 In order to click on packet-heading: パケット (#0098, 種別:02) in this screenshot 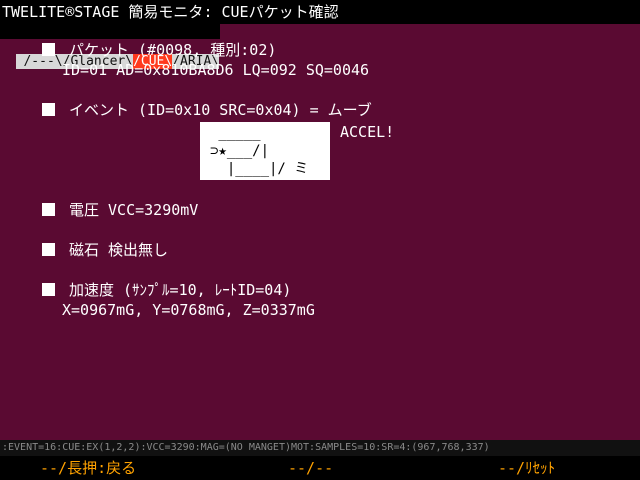, I will do `click(173, 50)`.